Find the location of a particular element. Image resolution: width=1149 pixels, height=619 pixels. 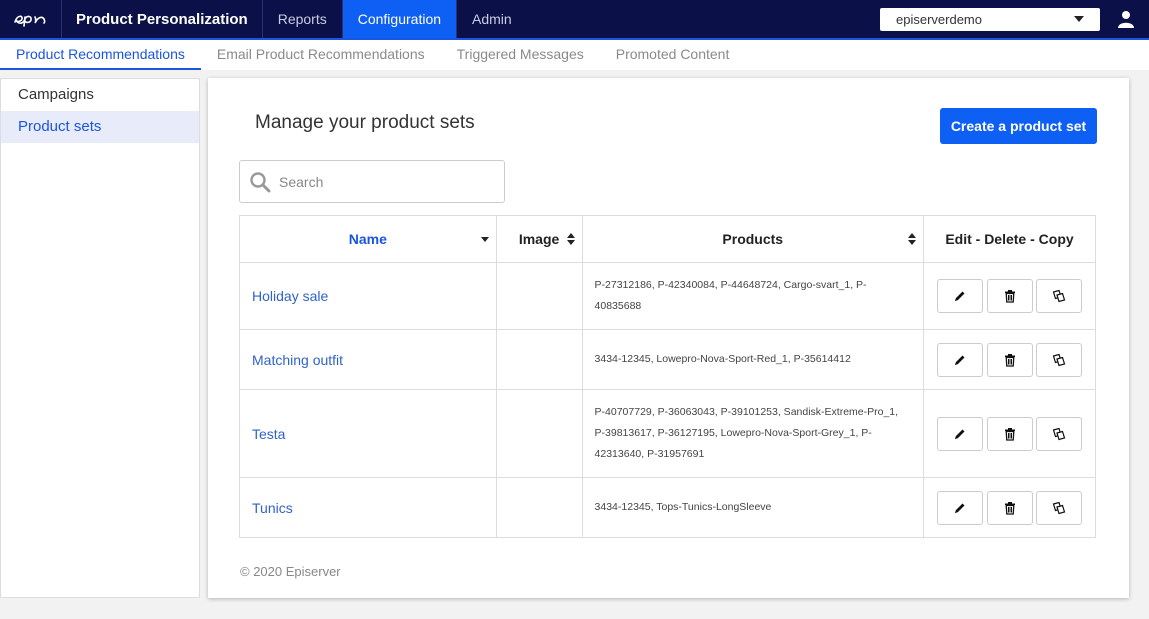

footer-copyright: © 2020 Episerver is located at coordinates (290, 571).